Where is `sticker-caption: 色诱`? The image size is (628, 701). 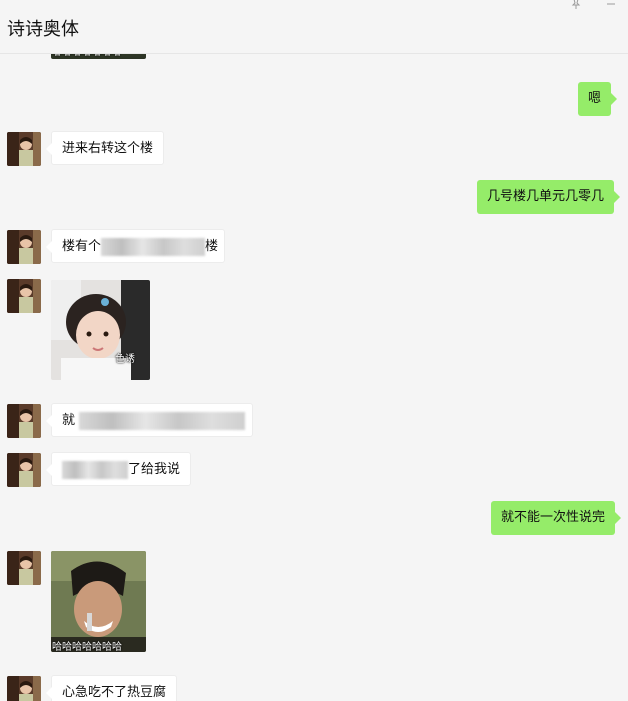 sticker-caption: 色诱 is located at coordinates (125, 359).